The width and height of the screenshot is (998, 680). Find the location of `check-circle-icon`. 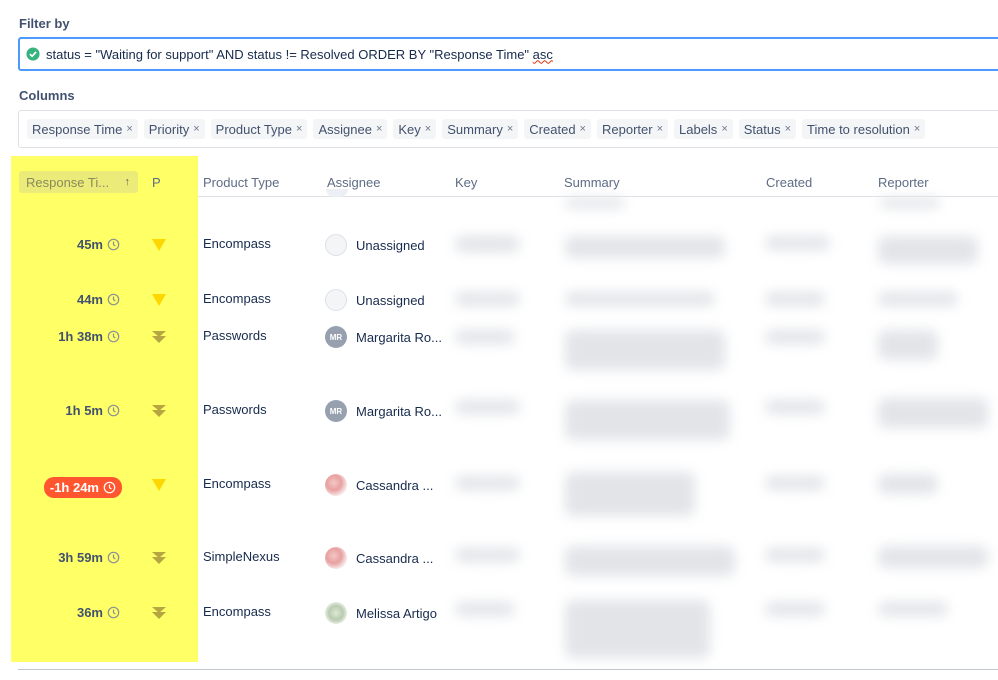

check-circle-icon is located at coordinates (33, 54).